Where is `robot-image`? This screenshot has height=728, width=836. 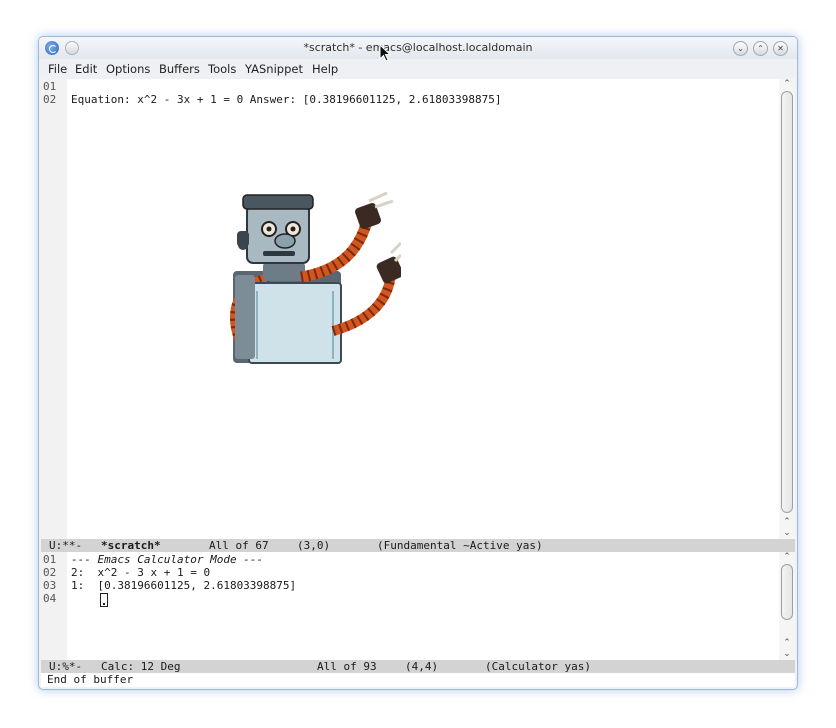
robot-image is located at coordinates (315, 277).